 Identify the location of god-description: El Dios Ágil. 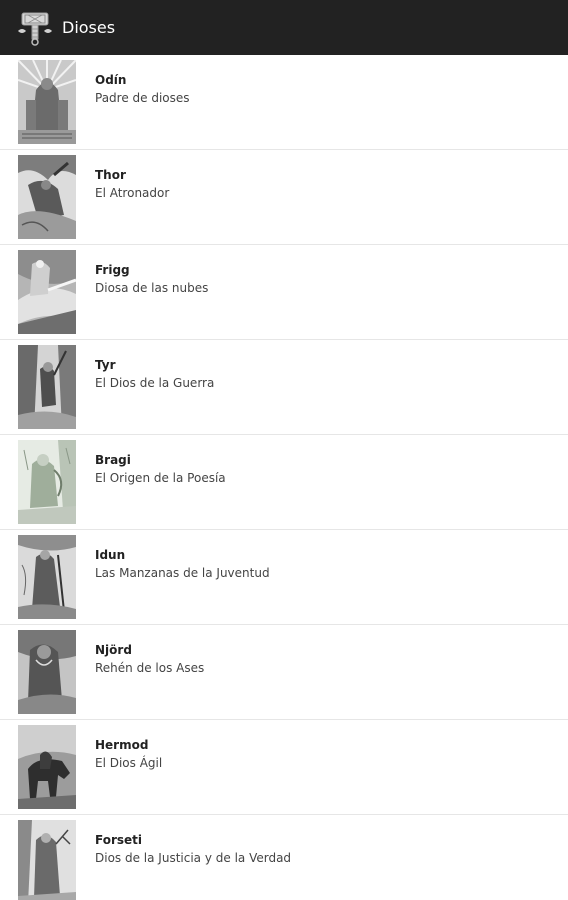
(129, 763).